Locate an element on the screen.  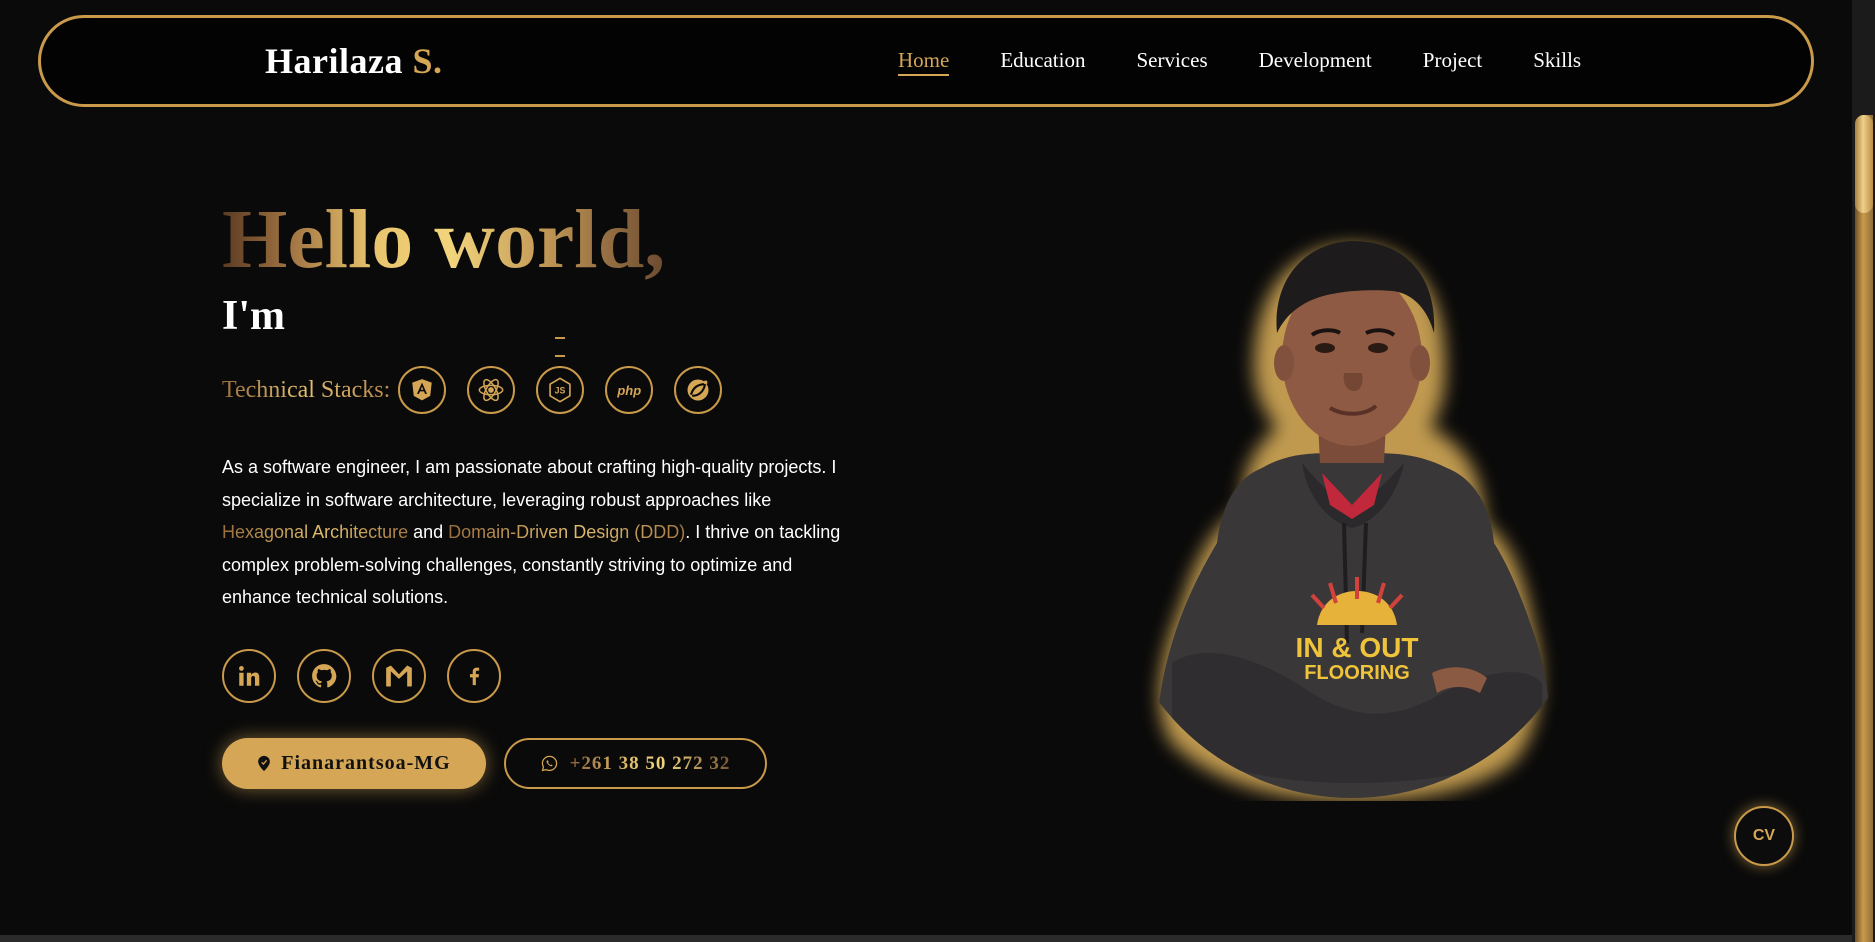
facebook-icon is located at coordinates (474, 676).